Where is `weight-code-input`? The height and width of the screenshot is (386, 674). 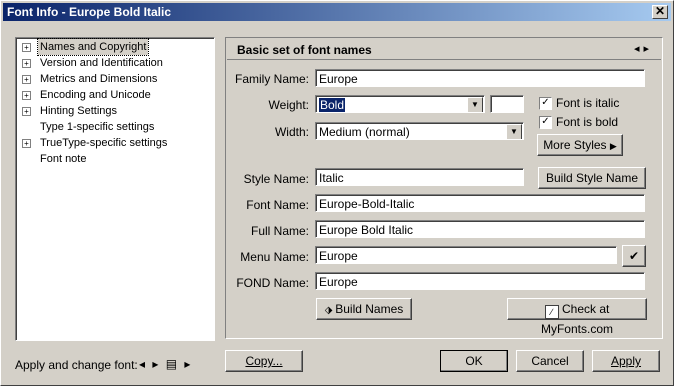 weight-code-input is located at coordinates (507, 104).